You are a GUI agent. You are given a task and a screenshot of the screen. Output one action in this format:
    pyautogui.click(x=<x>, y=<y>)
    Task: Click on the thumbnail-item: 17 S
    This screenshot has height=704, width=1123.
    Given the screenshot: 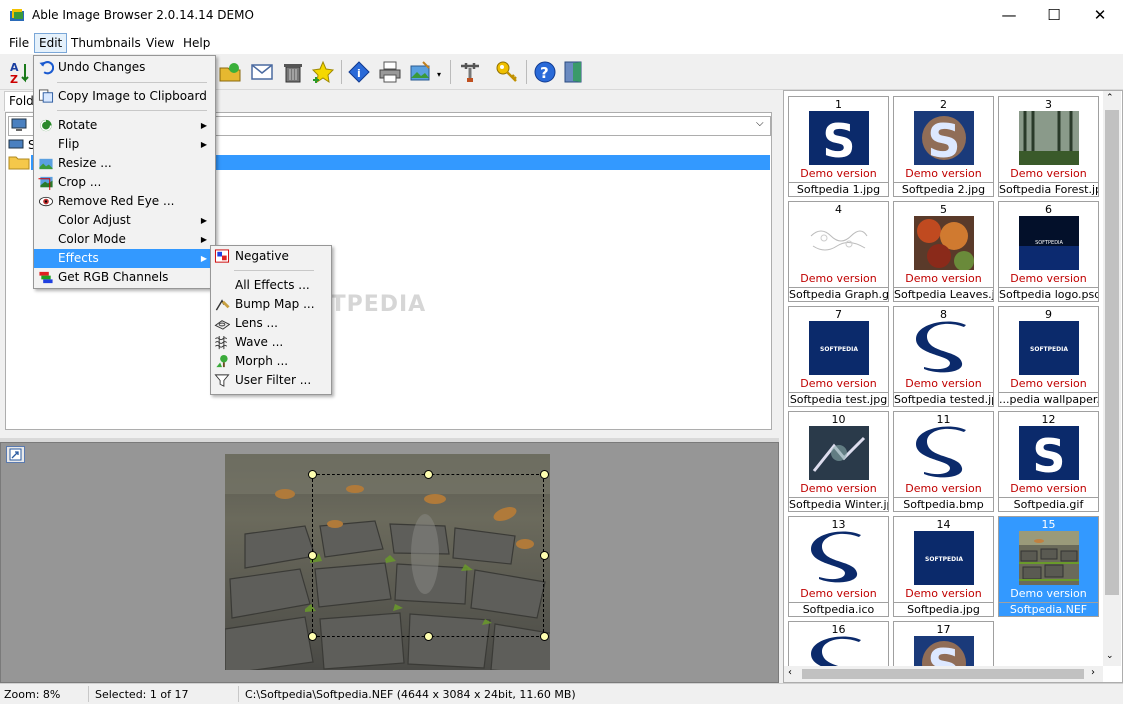 What is the action you would take?
    pyautogui.click(x=943, y=643)
    